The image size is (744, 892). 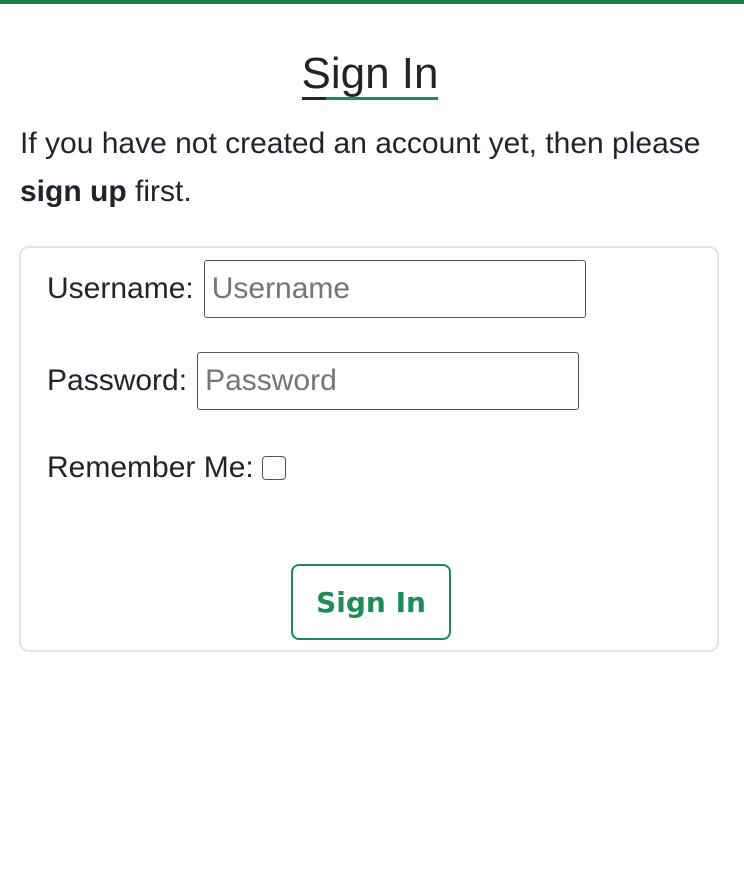 I want to click on intro-text-after: first., so click(x=159, y=191).